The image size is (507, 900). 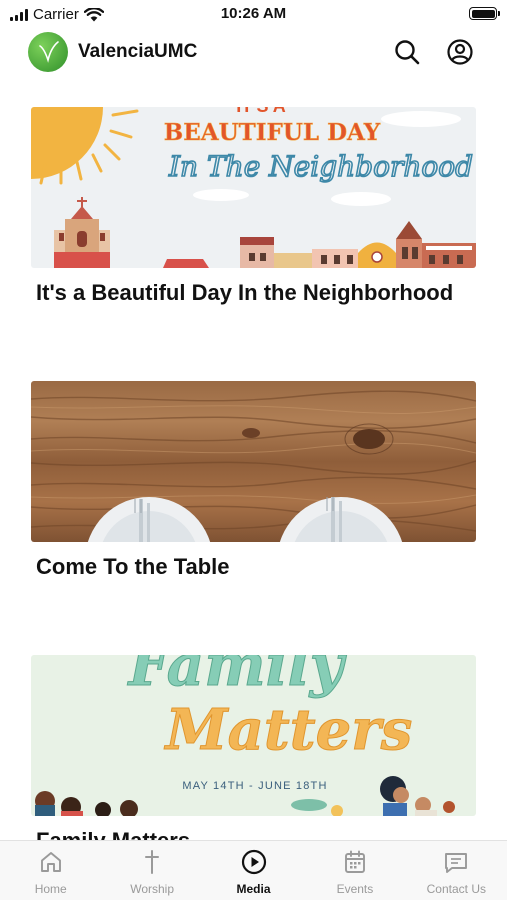 What do you see at coordinates (246, 833) in the screenshot?
I see `card-title: Family Matters` at bounding box center [246, 833].